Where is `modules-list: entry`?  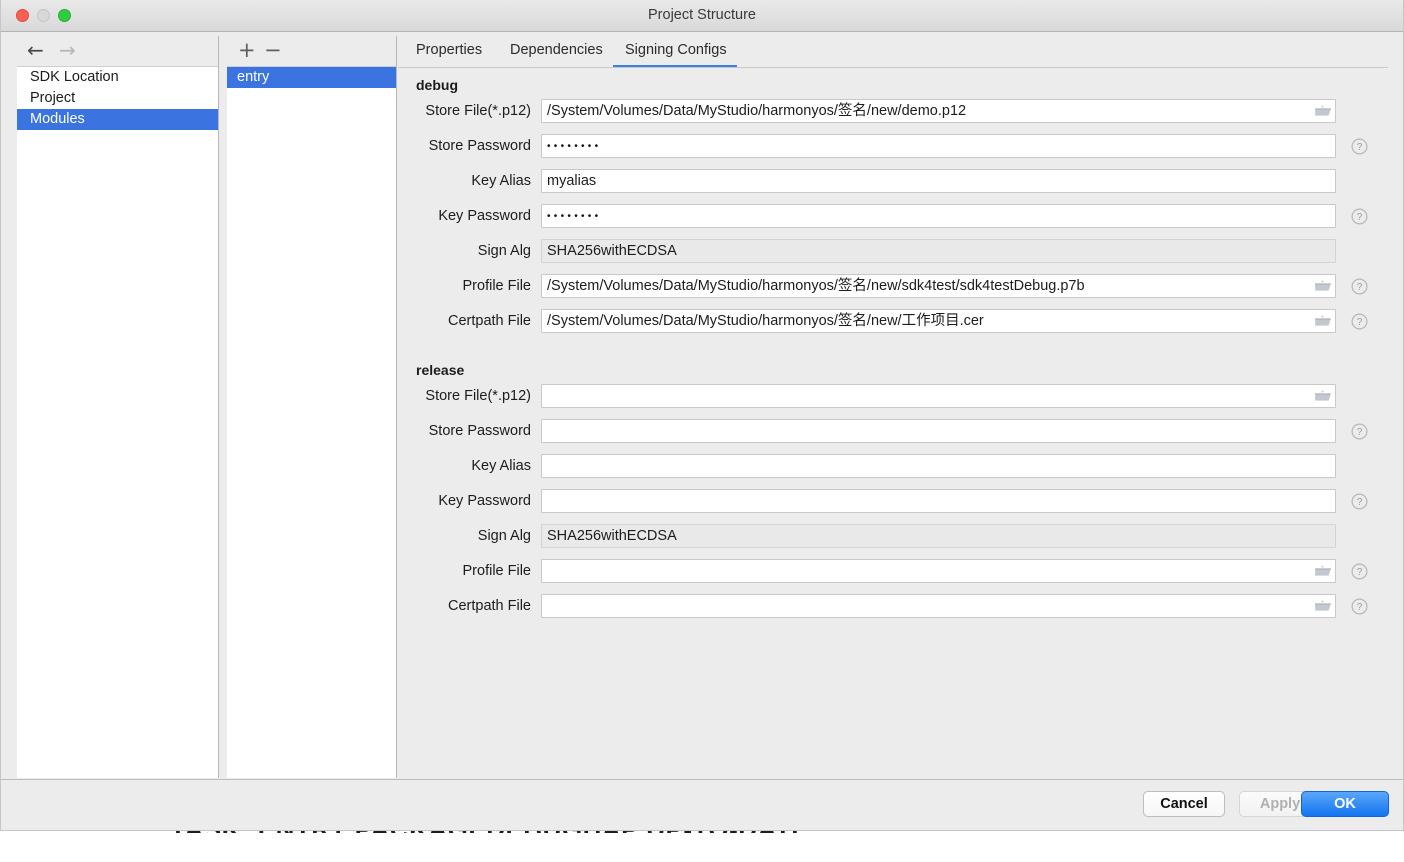 modules-list: entry is located at coordinates (311, 422).